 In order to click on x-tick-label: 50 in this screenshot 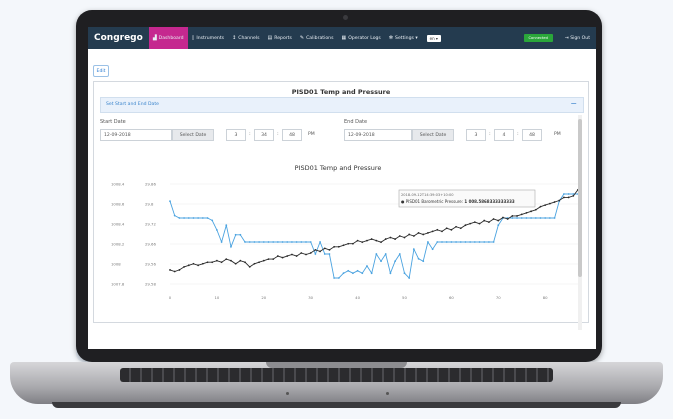, I will do `click(404, 297)`.